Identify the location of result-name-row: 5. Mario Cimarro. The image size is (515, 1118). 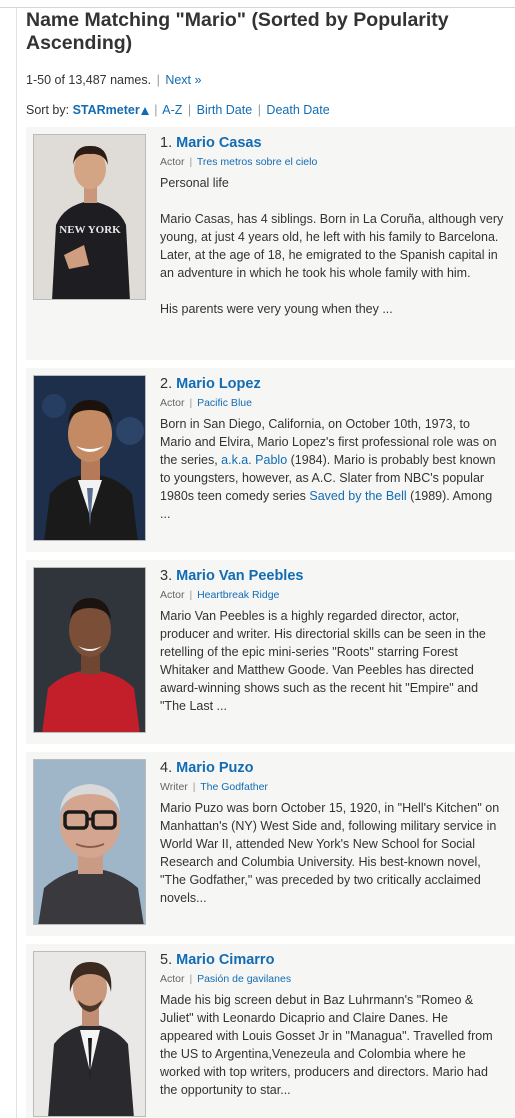
(332, 960).